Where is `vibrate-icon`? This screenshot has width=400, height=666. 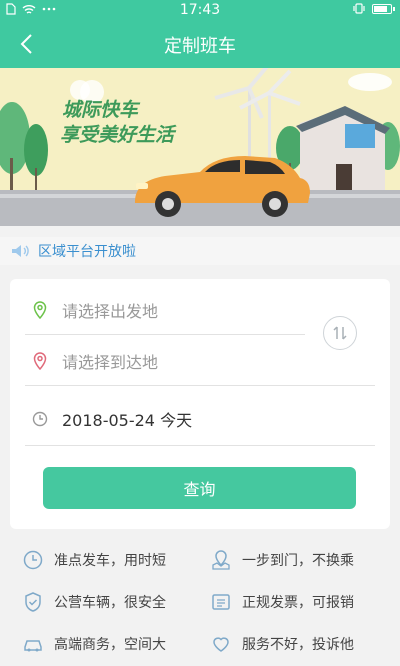 vibrate-icon is located at coordinates (359, 8).